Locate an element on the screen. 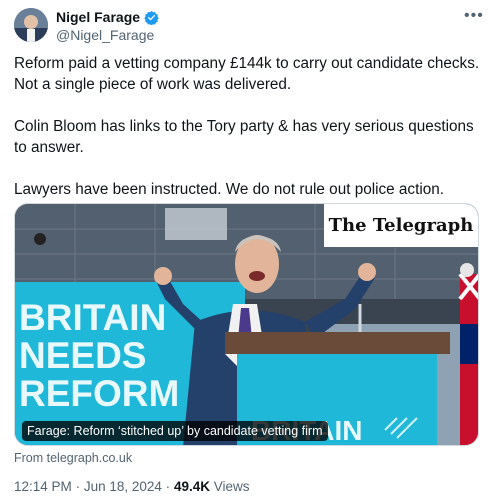 This screenshot has height=500, width=493. author-name: Nigel Farage is located at coordinates (98, 17).